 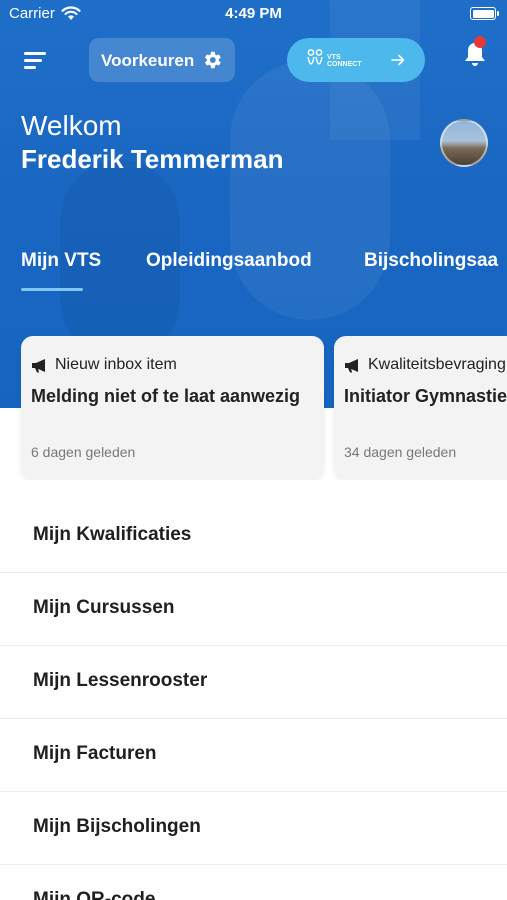 What do you see at coordinates (425, 396) in the screenshot?
I see `card-title: Initiator Gymnastie` at bounding box center [425, 396].